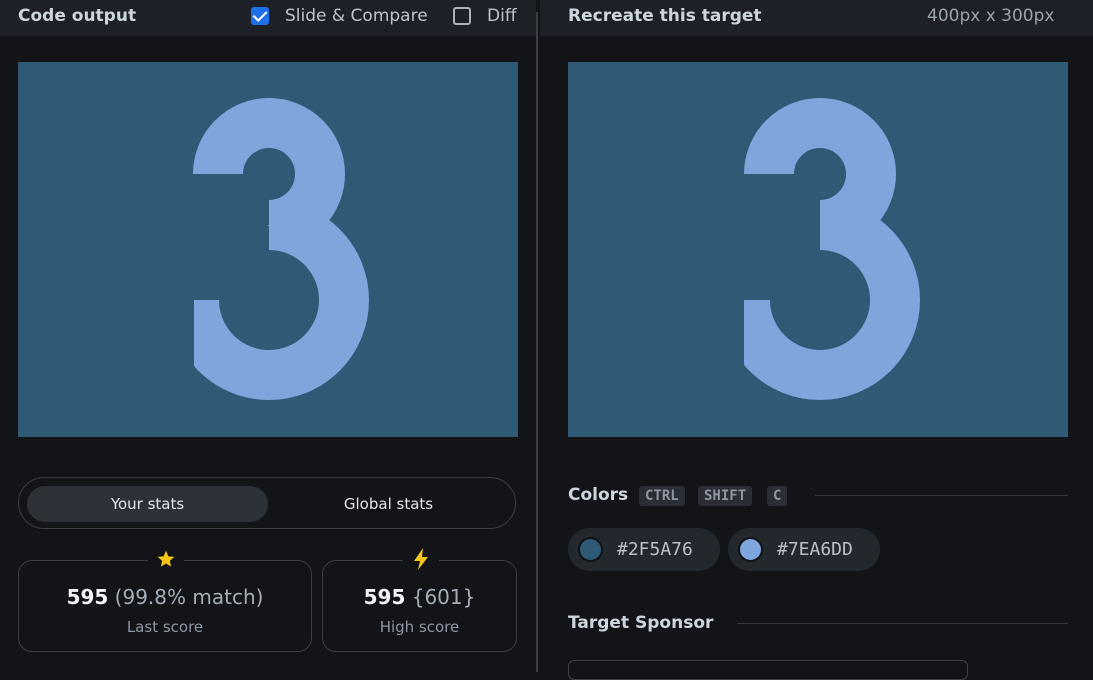  I want to click on color-hex-2: #7EA6DD, so click(815, 549).